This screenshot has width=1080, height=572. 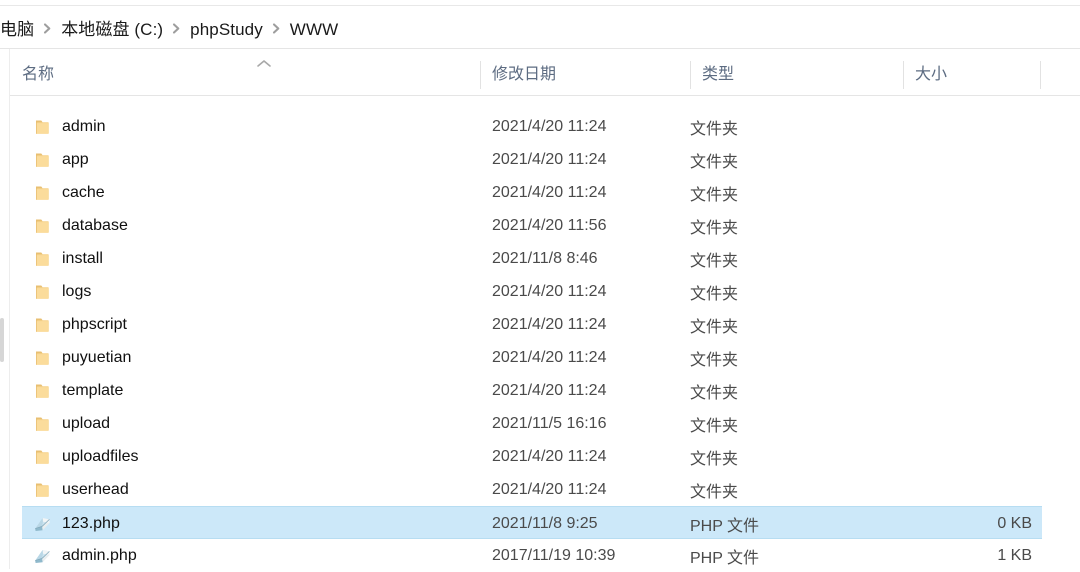 What do you see at coordinates (532, 258) in the screenshot?
I see `table-row: install 2021/11/8 8:46 文件夹` at bounding box center [532, 258].